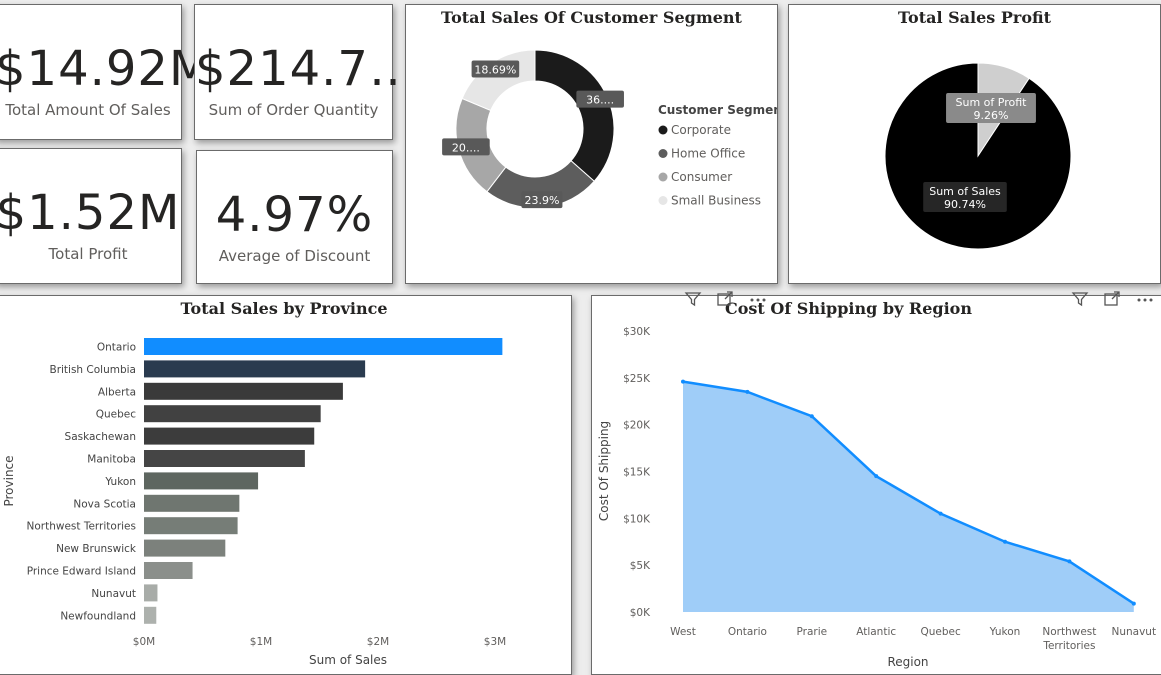 The width and height of the screenshot is (1161, 675). What do you see at coordinates (9, 480) in the screenshot?
I see `y-axis-title: Province` at bounding box center [9, 480].